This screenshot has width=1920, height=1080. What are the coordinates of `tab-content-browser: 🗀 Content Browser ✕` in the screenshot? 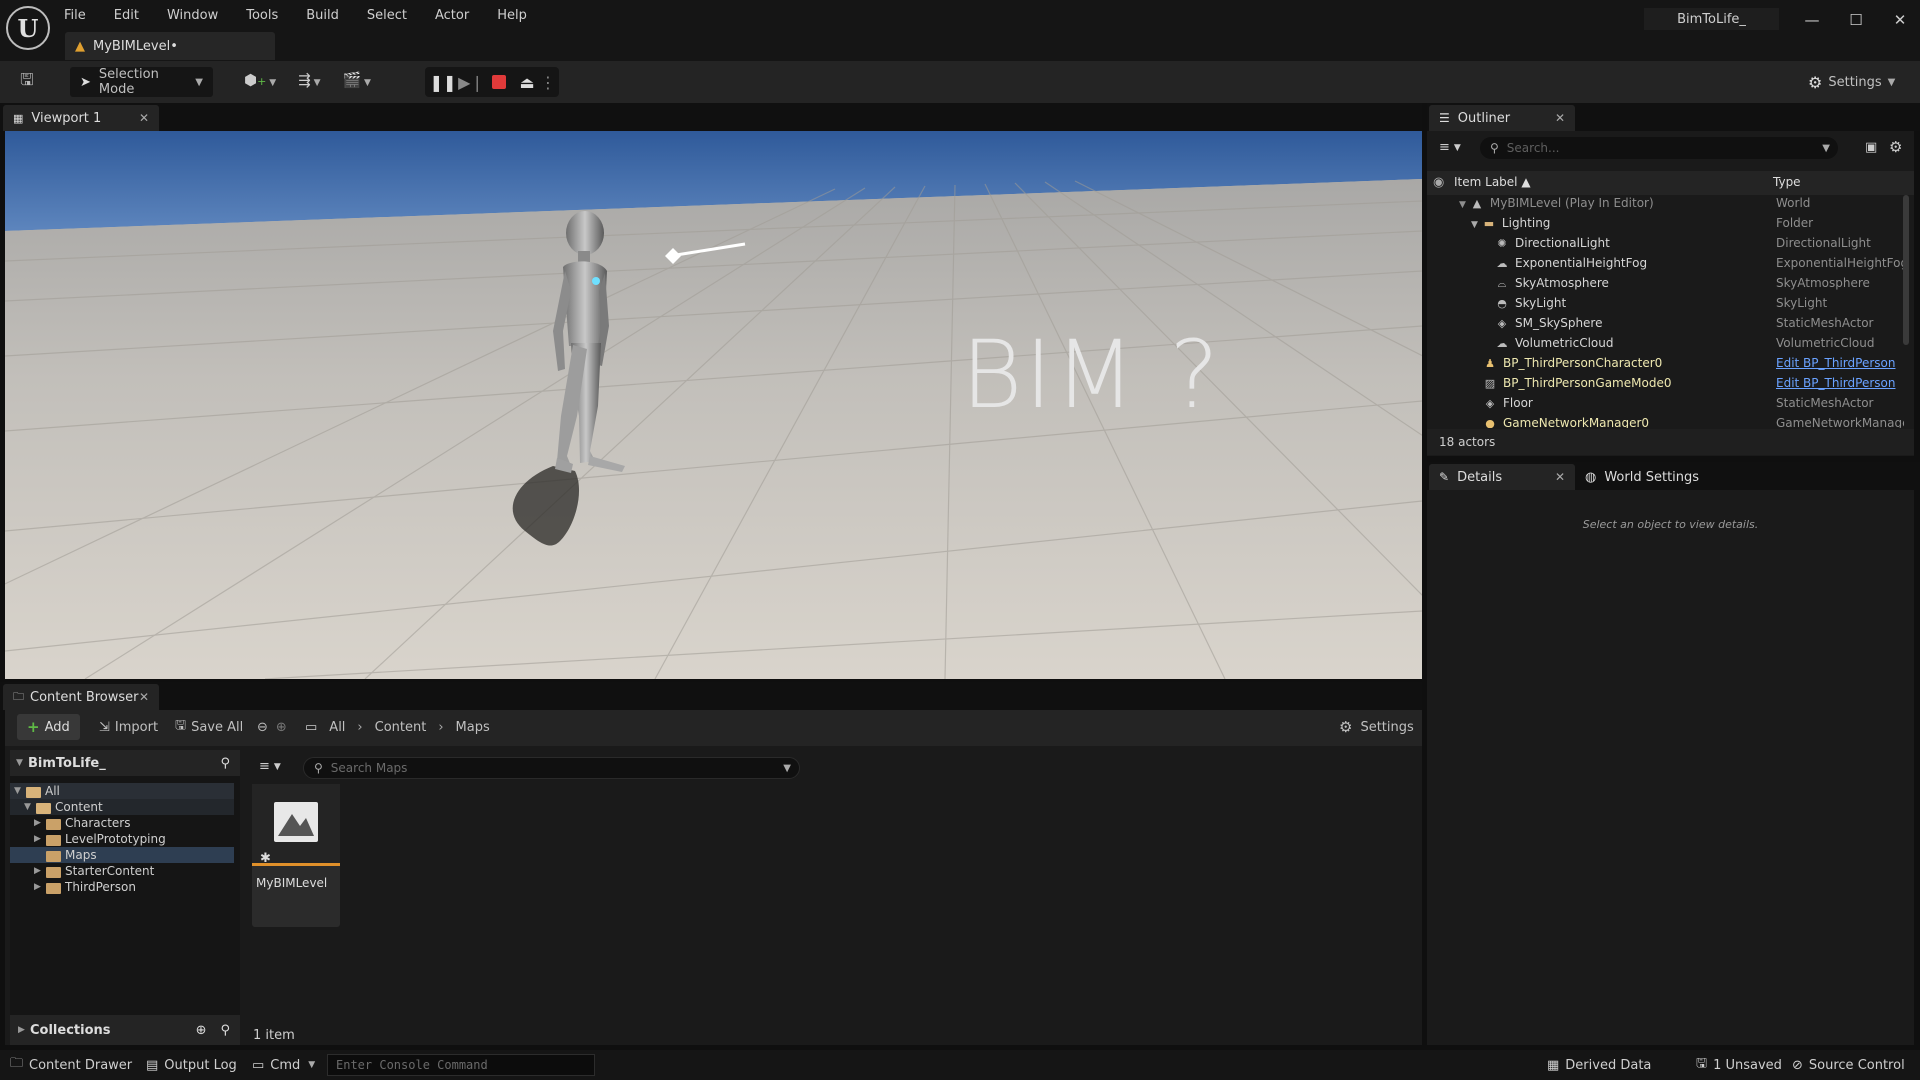 It's located at (81, 697).